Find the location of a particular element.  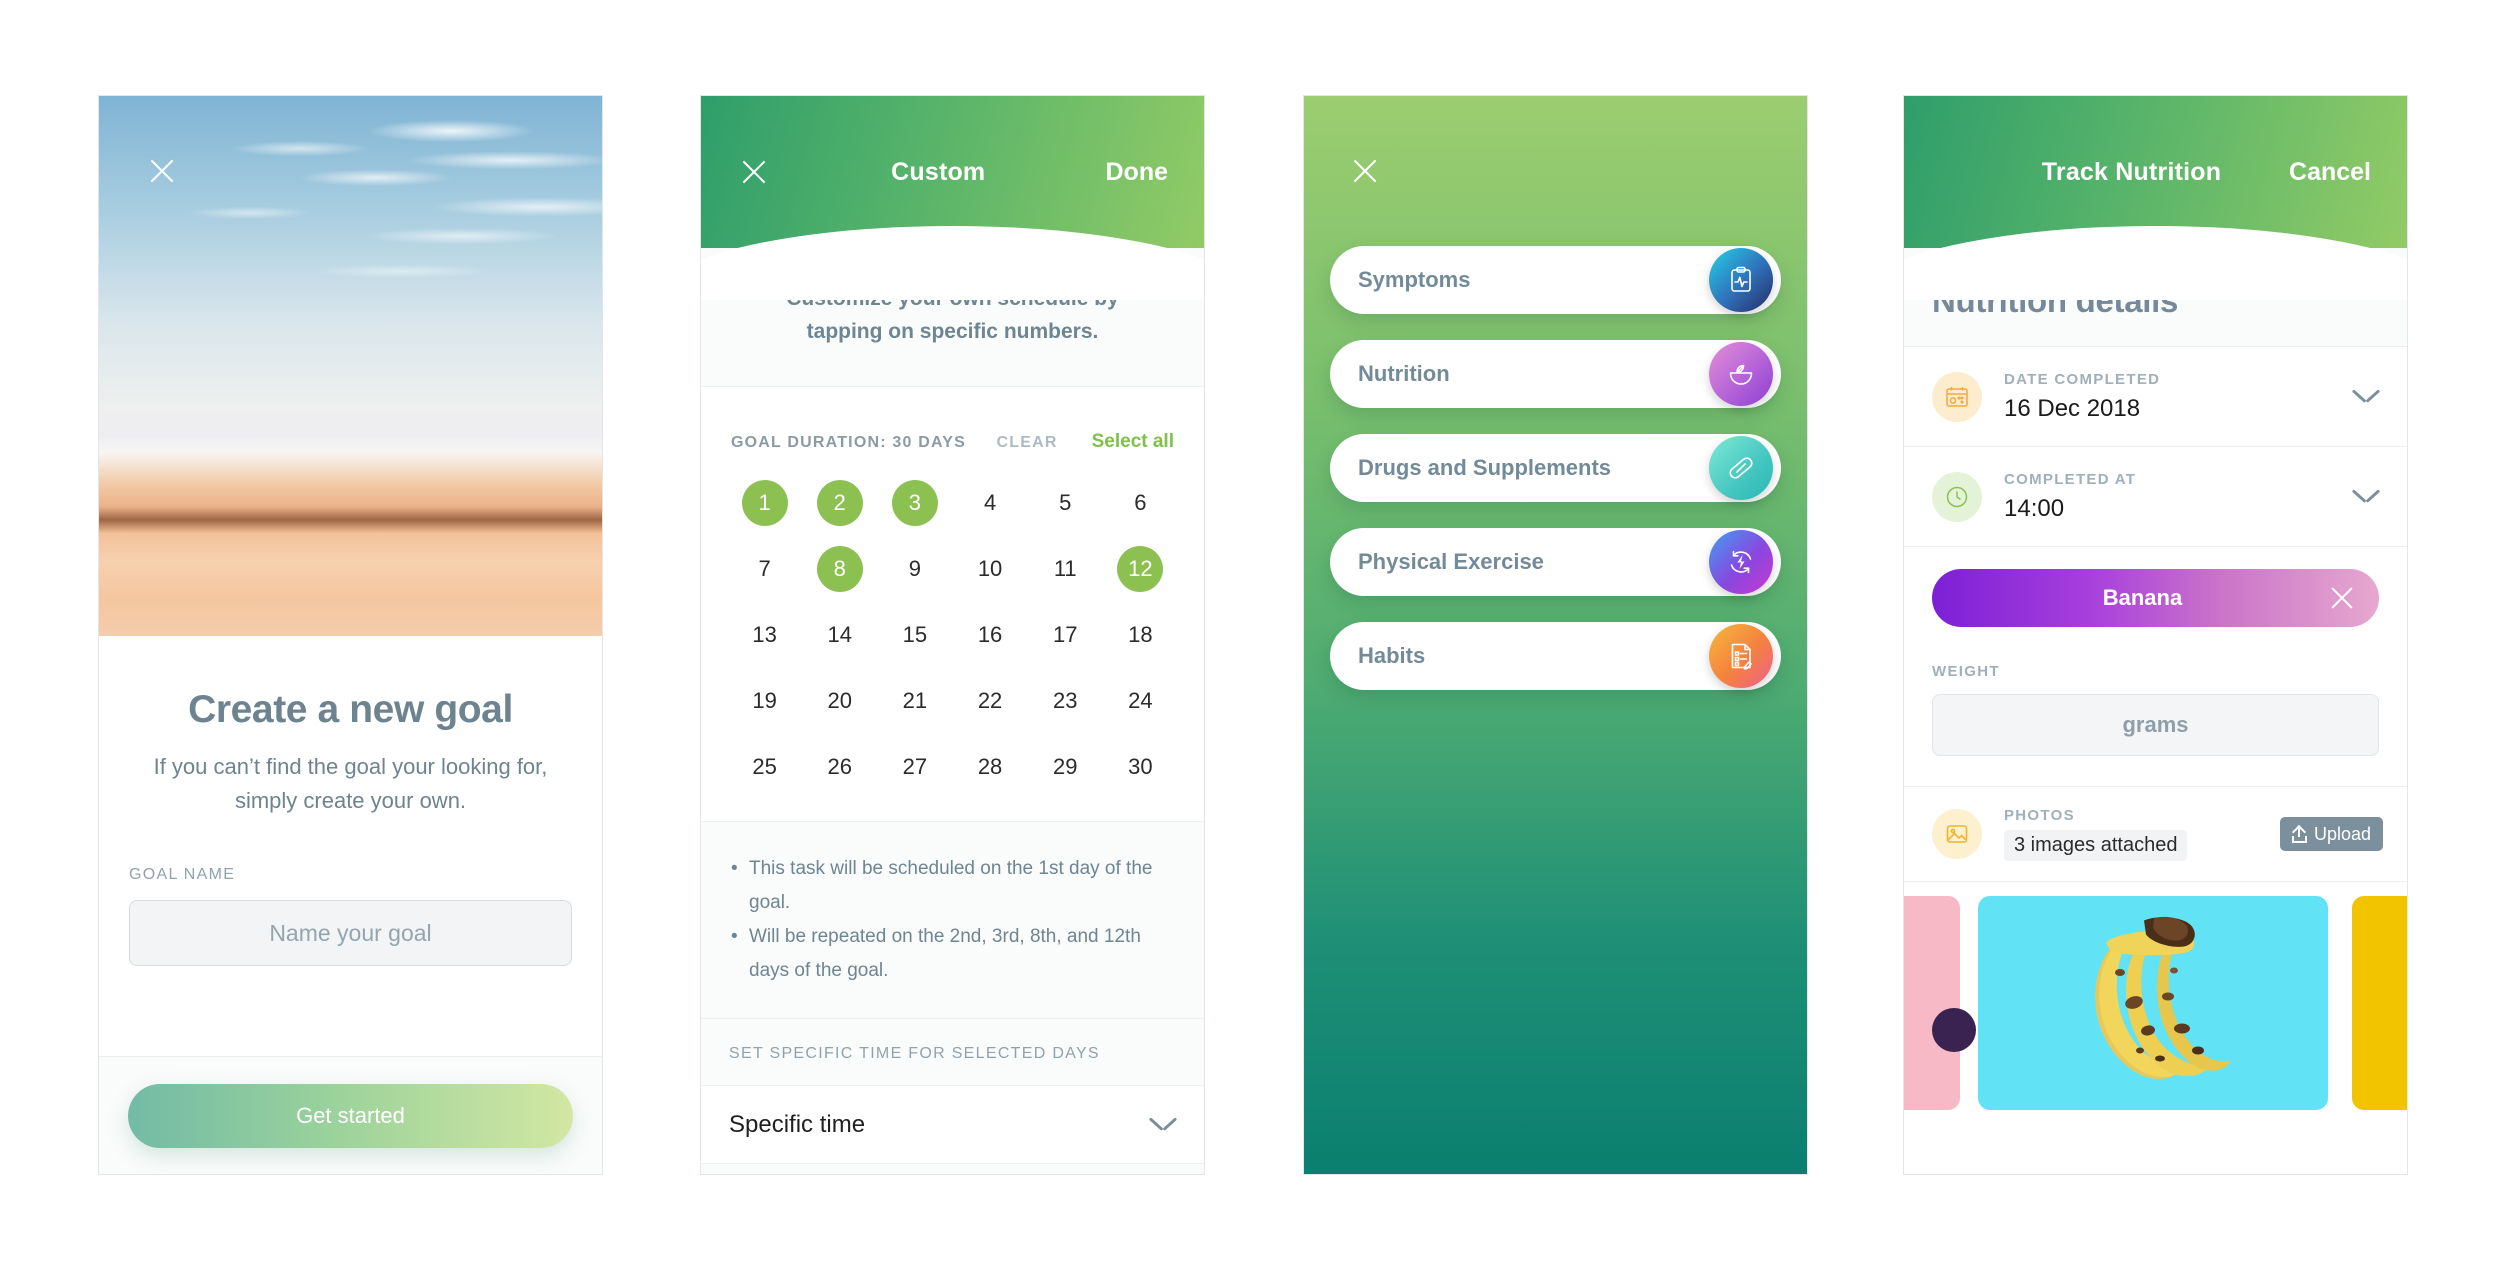

category-label: Habits is located at coordinates (1392, 655).